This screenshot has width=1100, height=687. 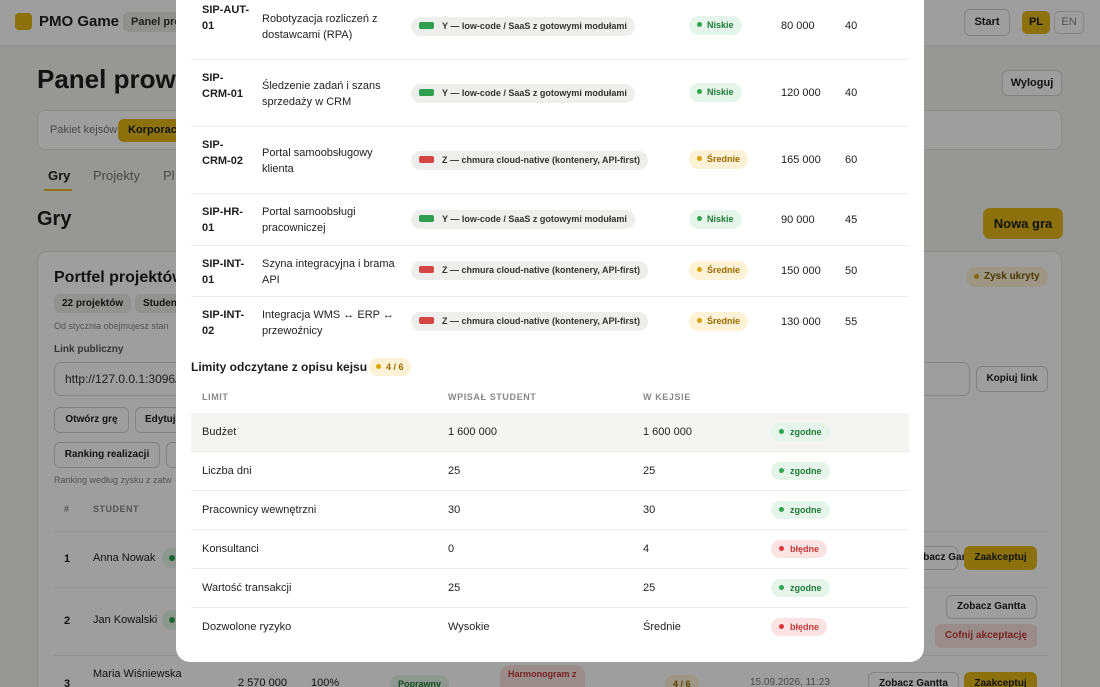 What do you see at coordinates (801, 271) in the screenshot?
I see `system-cost: 150 000` at bounding box center [801, 271].